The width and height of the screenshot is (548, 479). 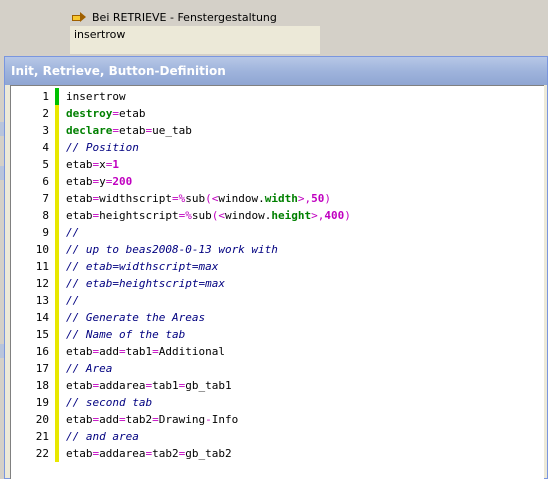 I want to click on line-code: // Area, so click(x=89, y=368).